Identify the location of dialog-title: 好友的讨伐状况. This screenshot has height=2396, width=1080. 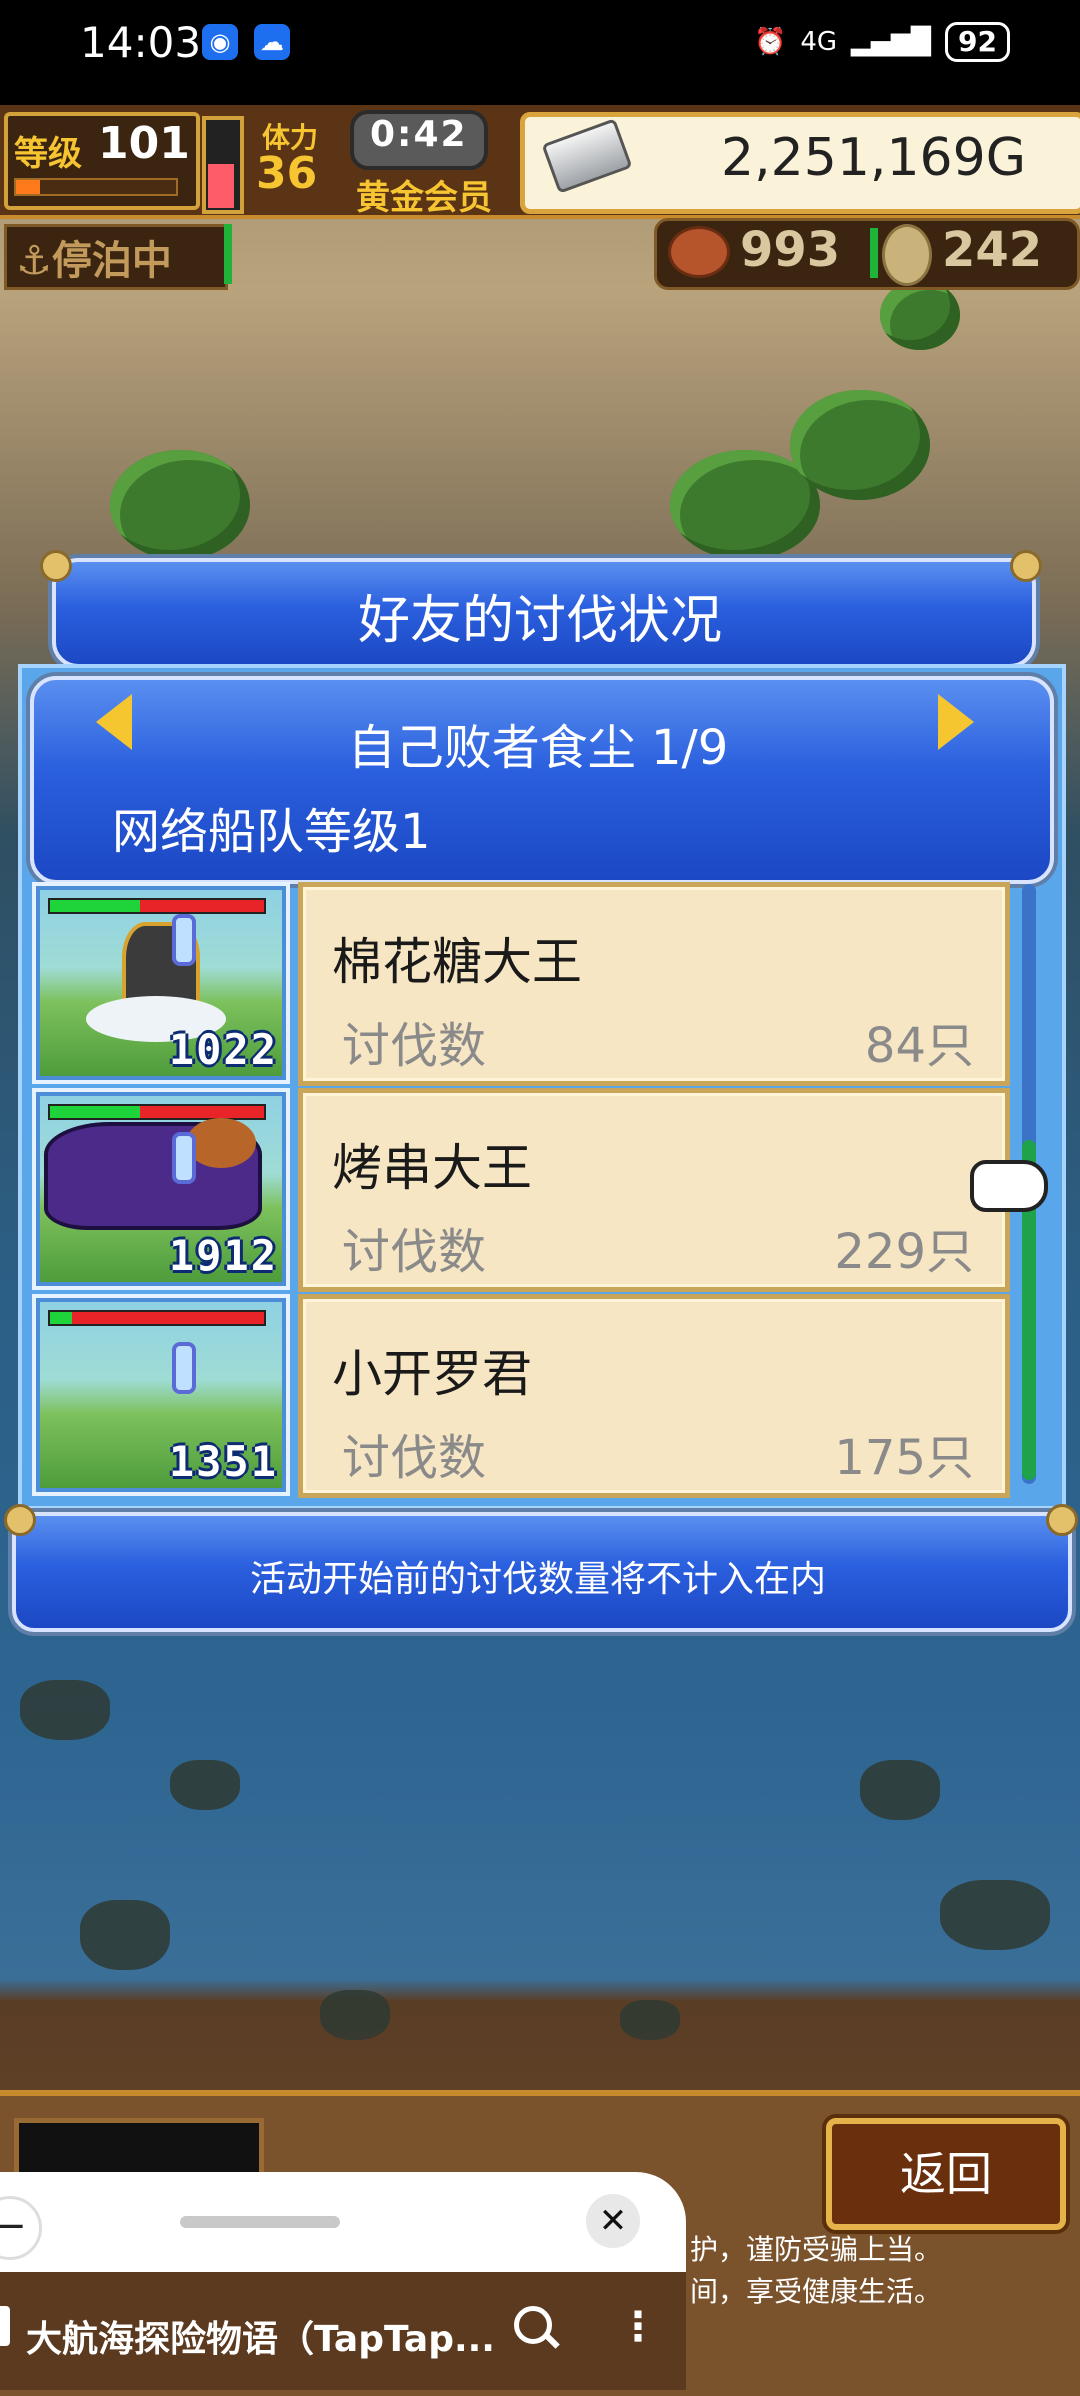
(539, 621).